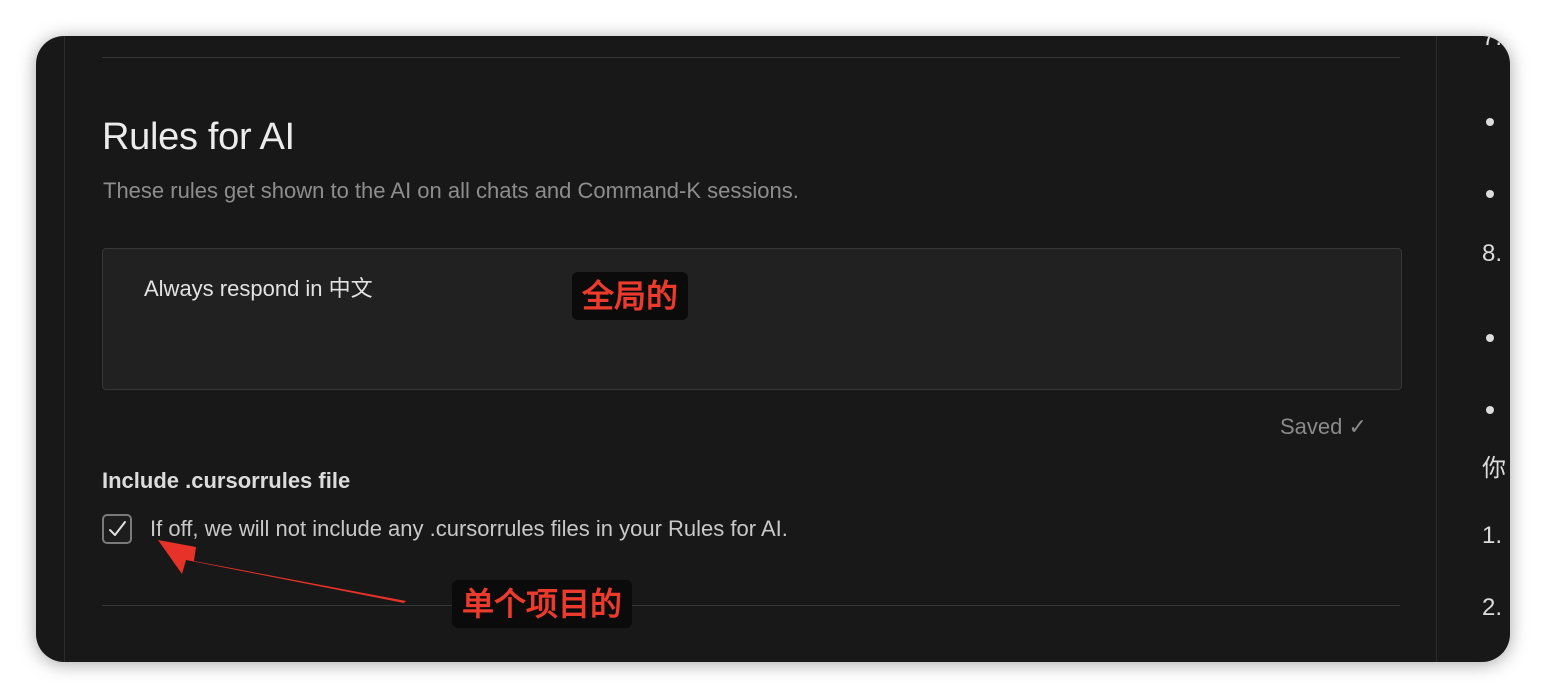  I want to click on annotation-project-label: 单个项目的, so click(542, 604).